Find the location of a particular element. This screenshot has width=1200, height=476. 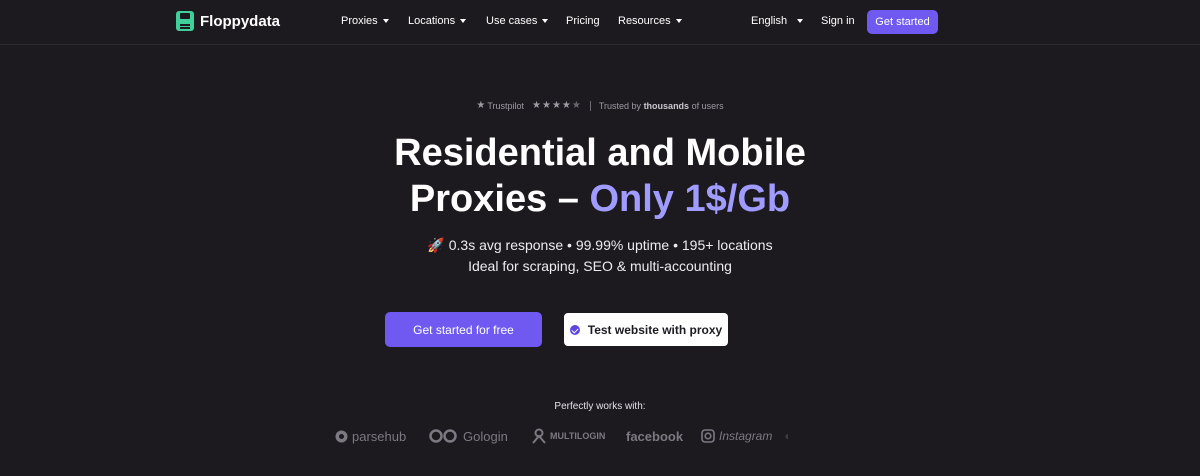

partner-logo-instagram: Instagram is located at coordinates (736, 436).